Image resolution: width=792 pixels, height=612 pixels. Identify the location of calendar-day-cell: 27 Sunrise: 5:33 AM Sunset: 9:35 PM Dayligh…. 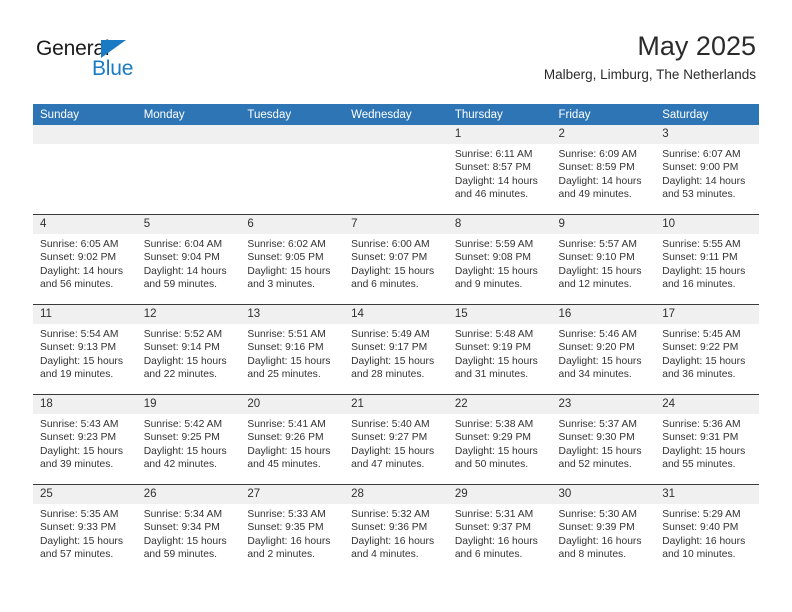
(292, 529).